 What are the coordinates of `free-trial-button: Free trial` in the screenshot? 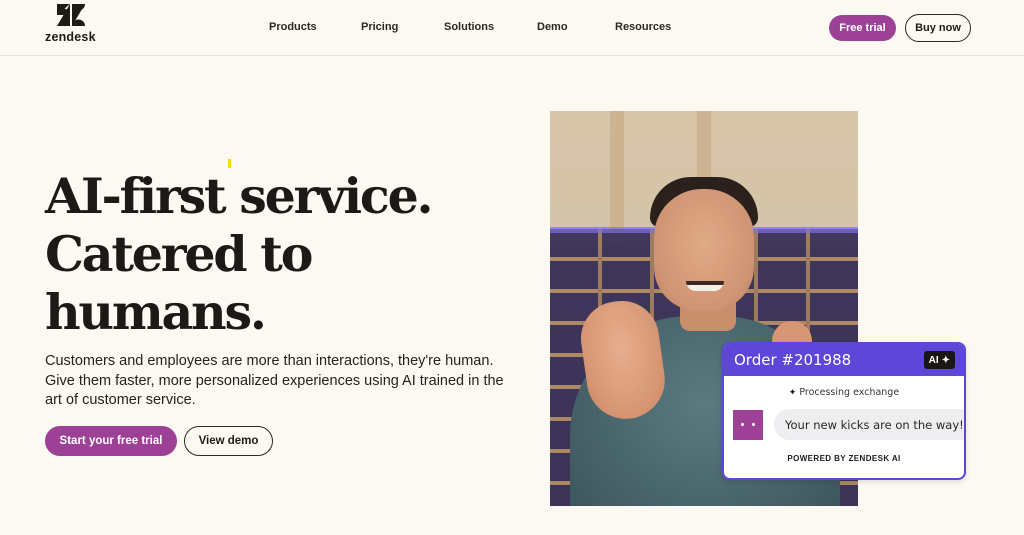 It's located at (862, 28).